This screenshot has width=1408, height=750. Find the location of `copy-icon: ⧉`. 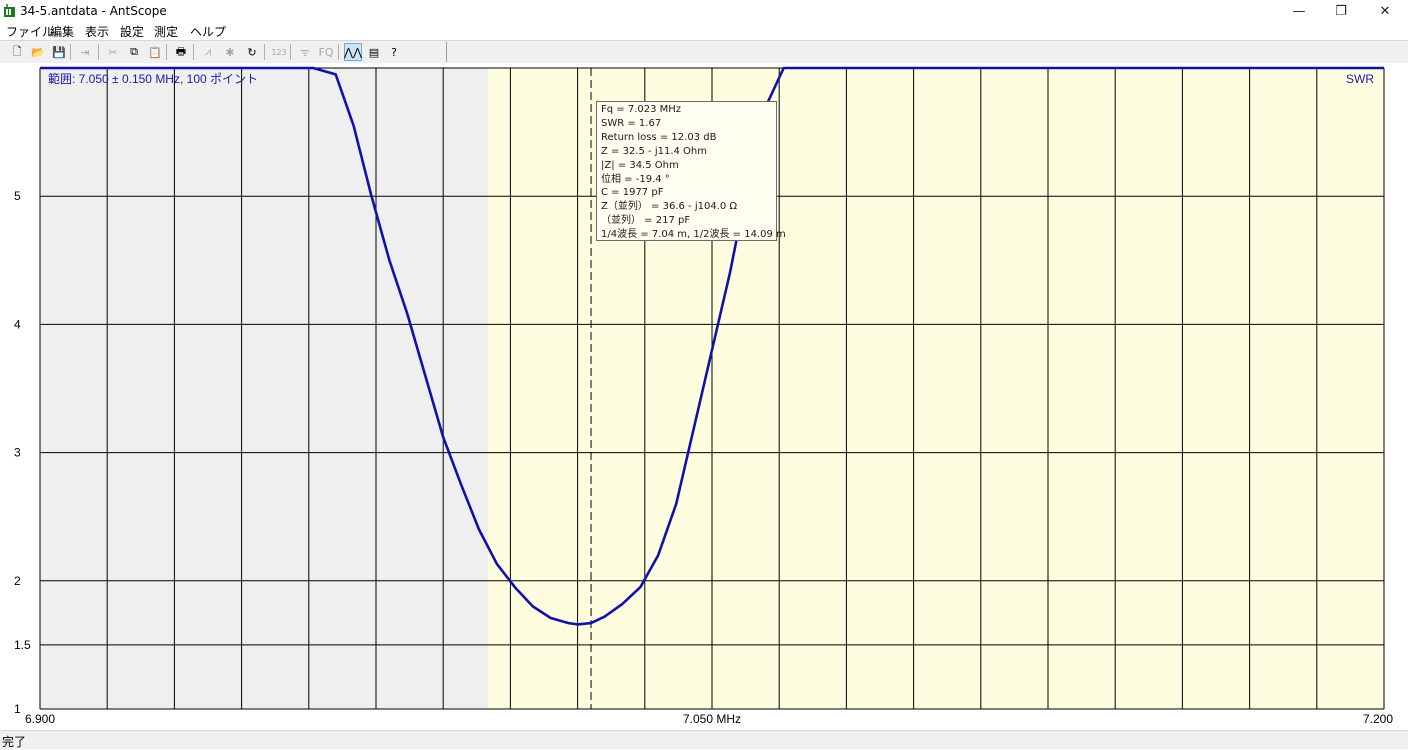

copy-icon: ⧉ is located at coordinates (134, 51).